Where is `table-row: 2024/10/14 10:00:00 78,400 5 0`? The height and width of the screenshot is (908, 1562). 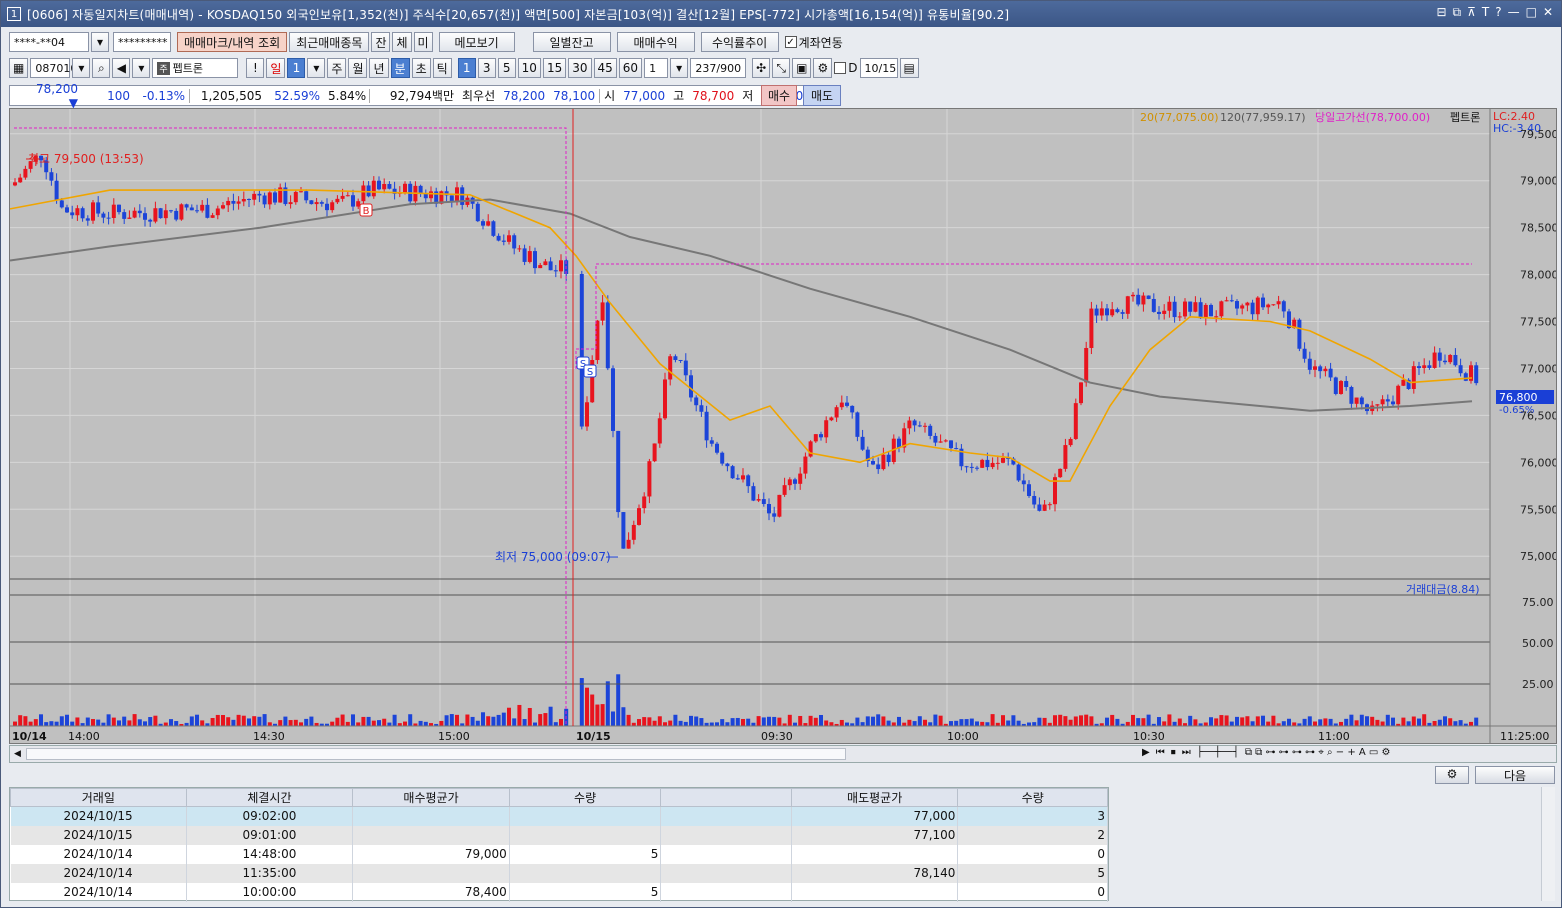 table-row: 2024/10/14 10:00:00 78,400 5 0 is located at coordinates (559, 892).